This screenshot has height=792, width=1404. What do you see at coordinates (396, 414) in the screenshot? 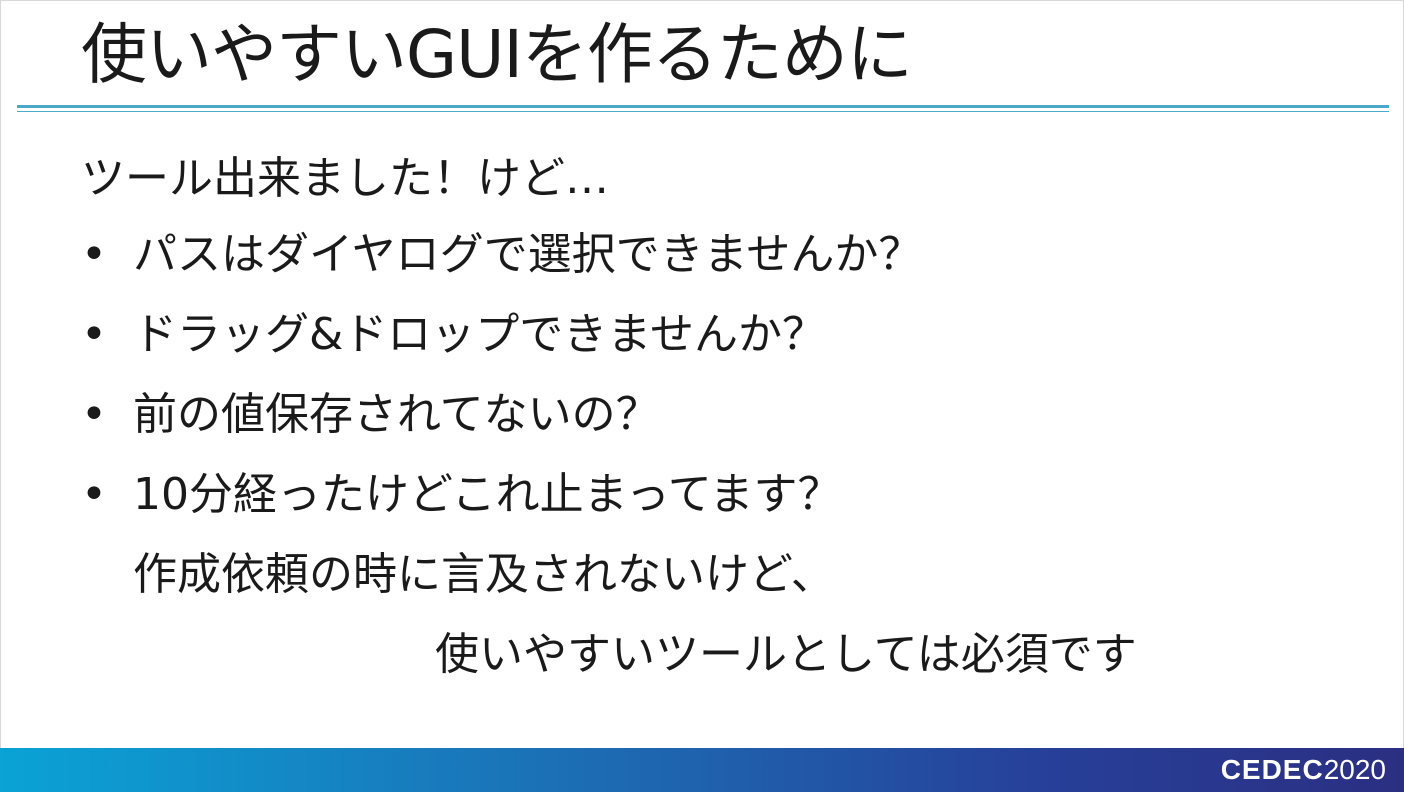
I see `bullet-text: 前の値保存されてないの？` at bounding box center [396, 414].